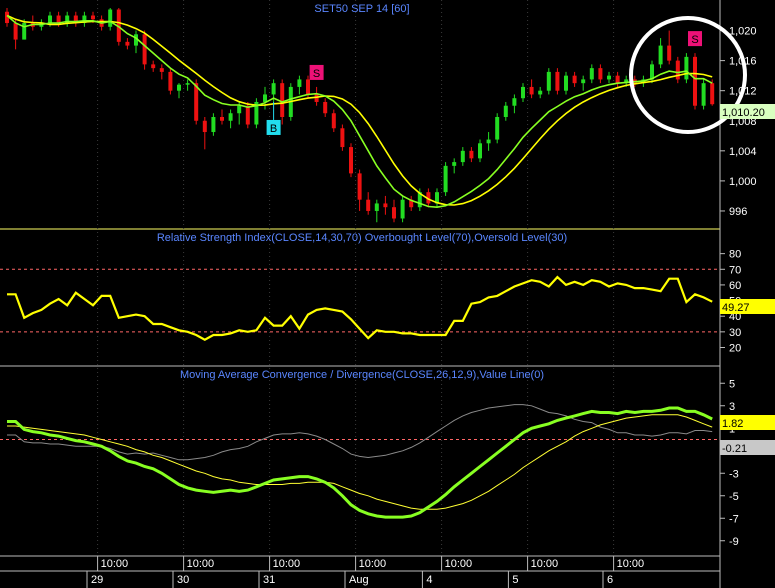 This screenshot has width=775, height=588. Describe the element at coordinates (743, 32) in the screenshot. I see `price-tick-label: 1,020` at that location.